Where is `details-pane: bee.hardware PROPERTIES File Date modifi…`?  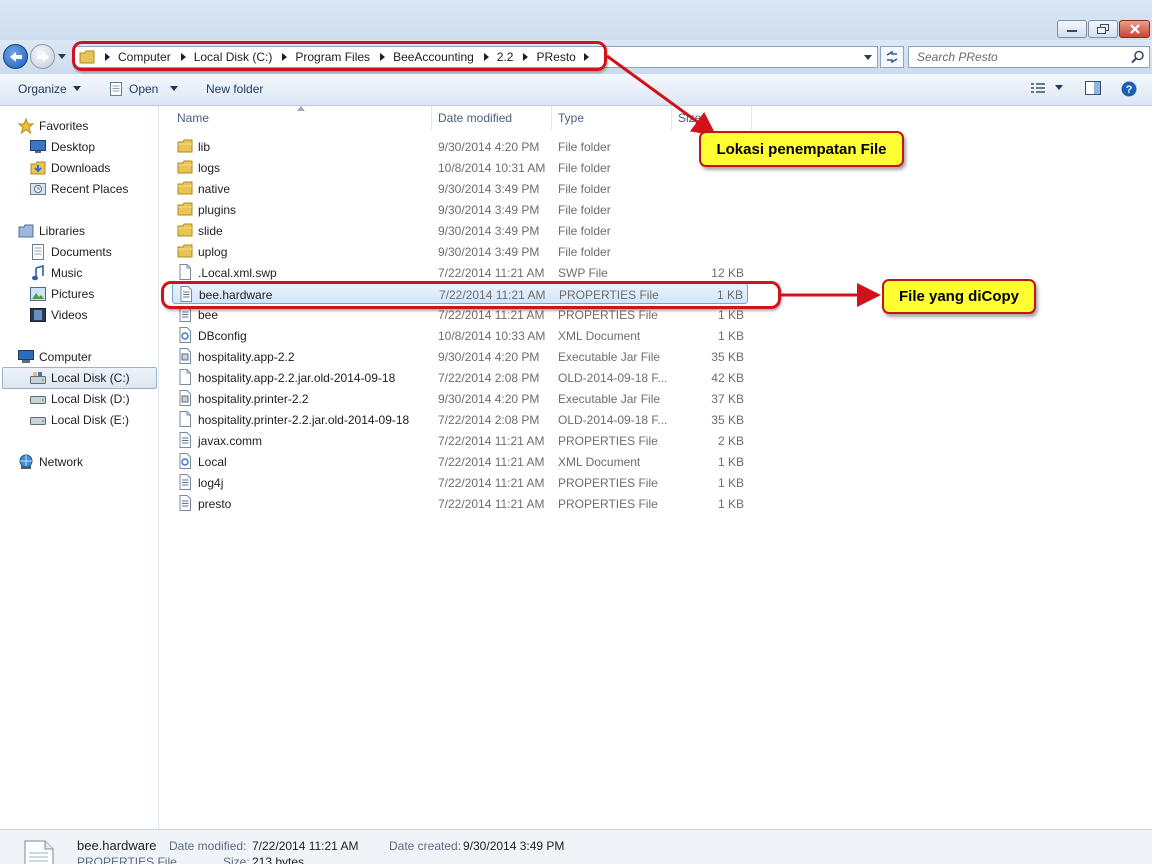 details-pane: bee.hardware PROPERTIES File Date modifi… is located at coordinates (576, 846).